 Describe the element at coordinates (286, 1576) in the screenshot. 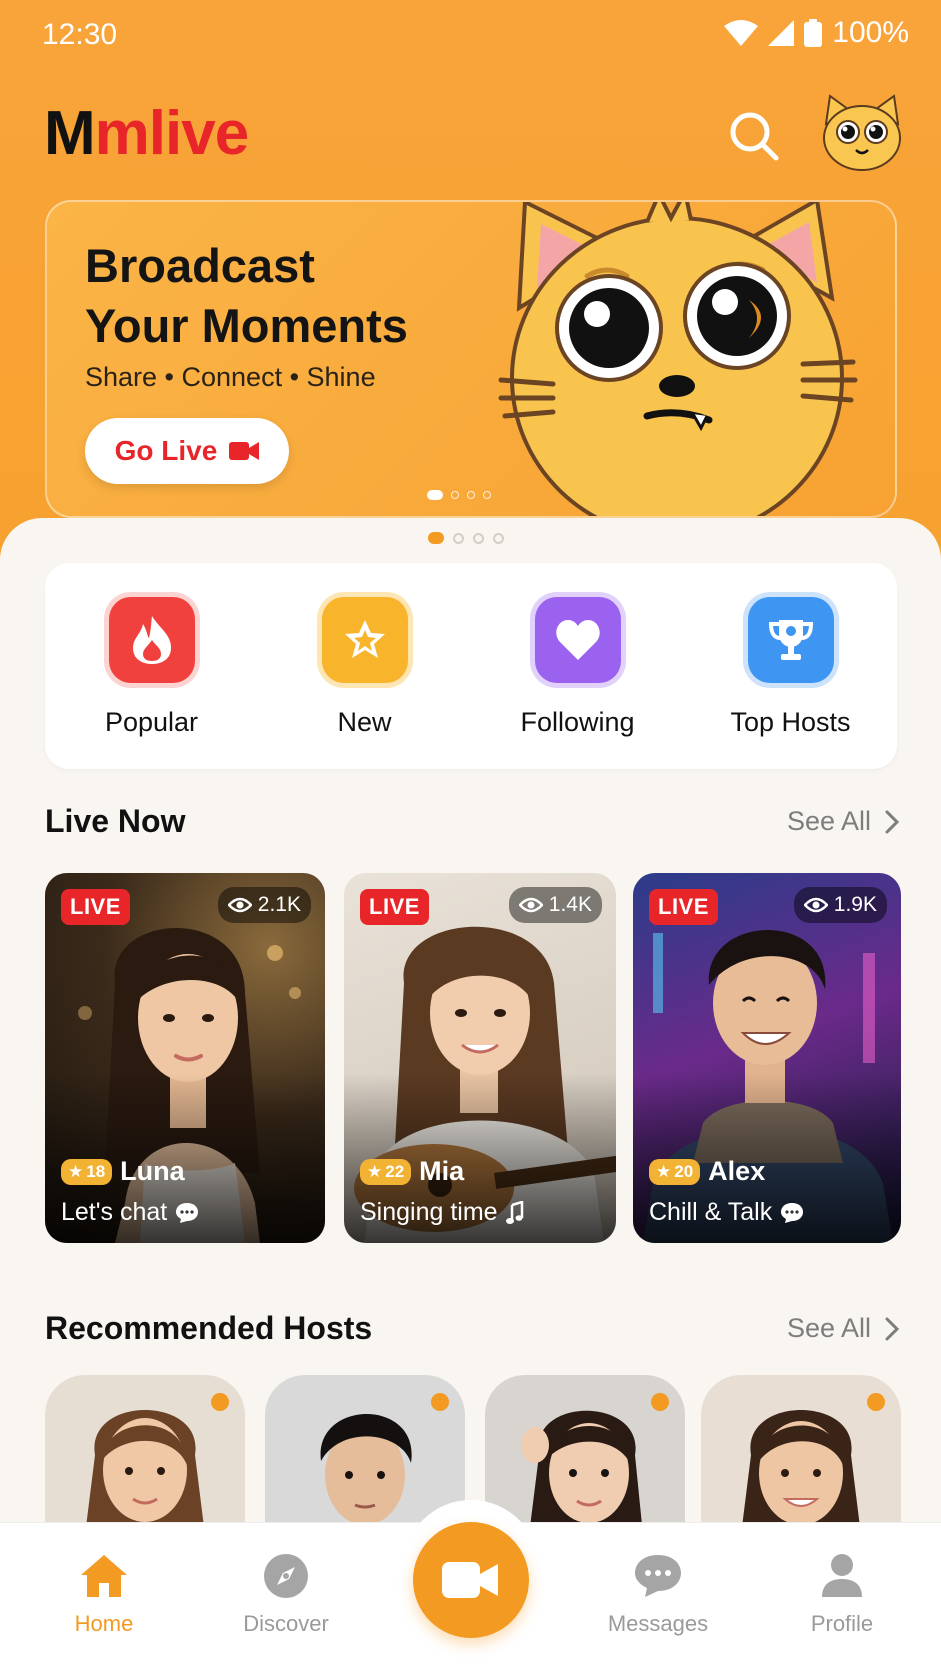

I see `compass-icon` at that location.